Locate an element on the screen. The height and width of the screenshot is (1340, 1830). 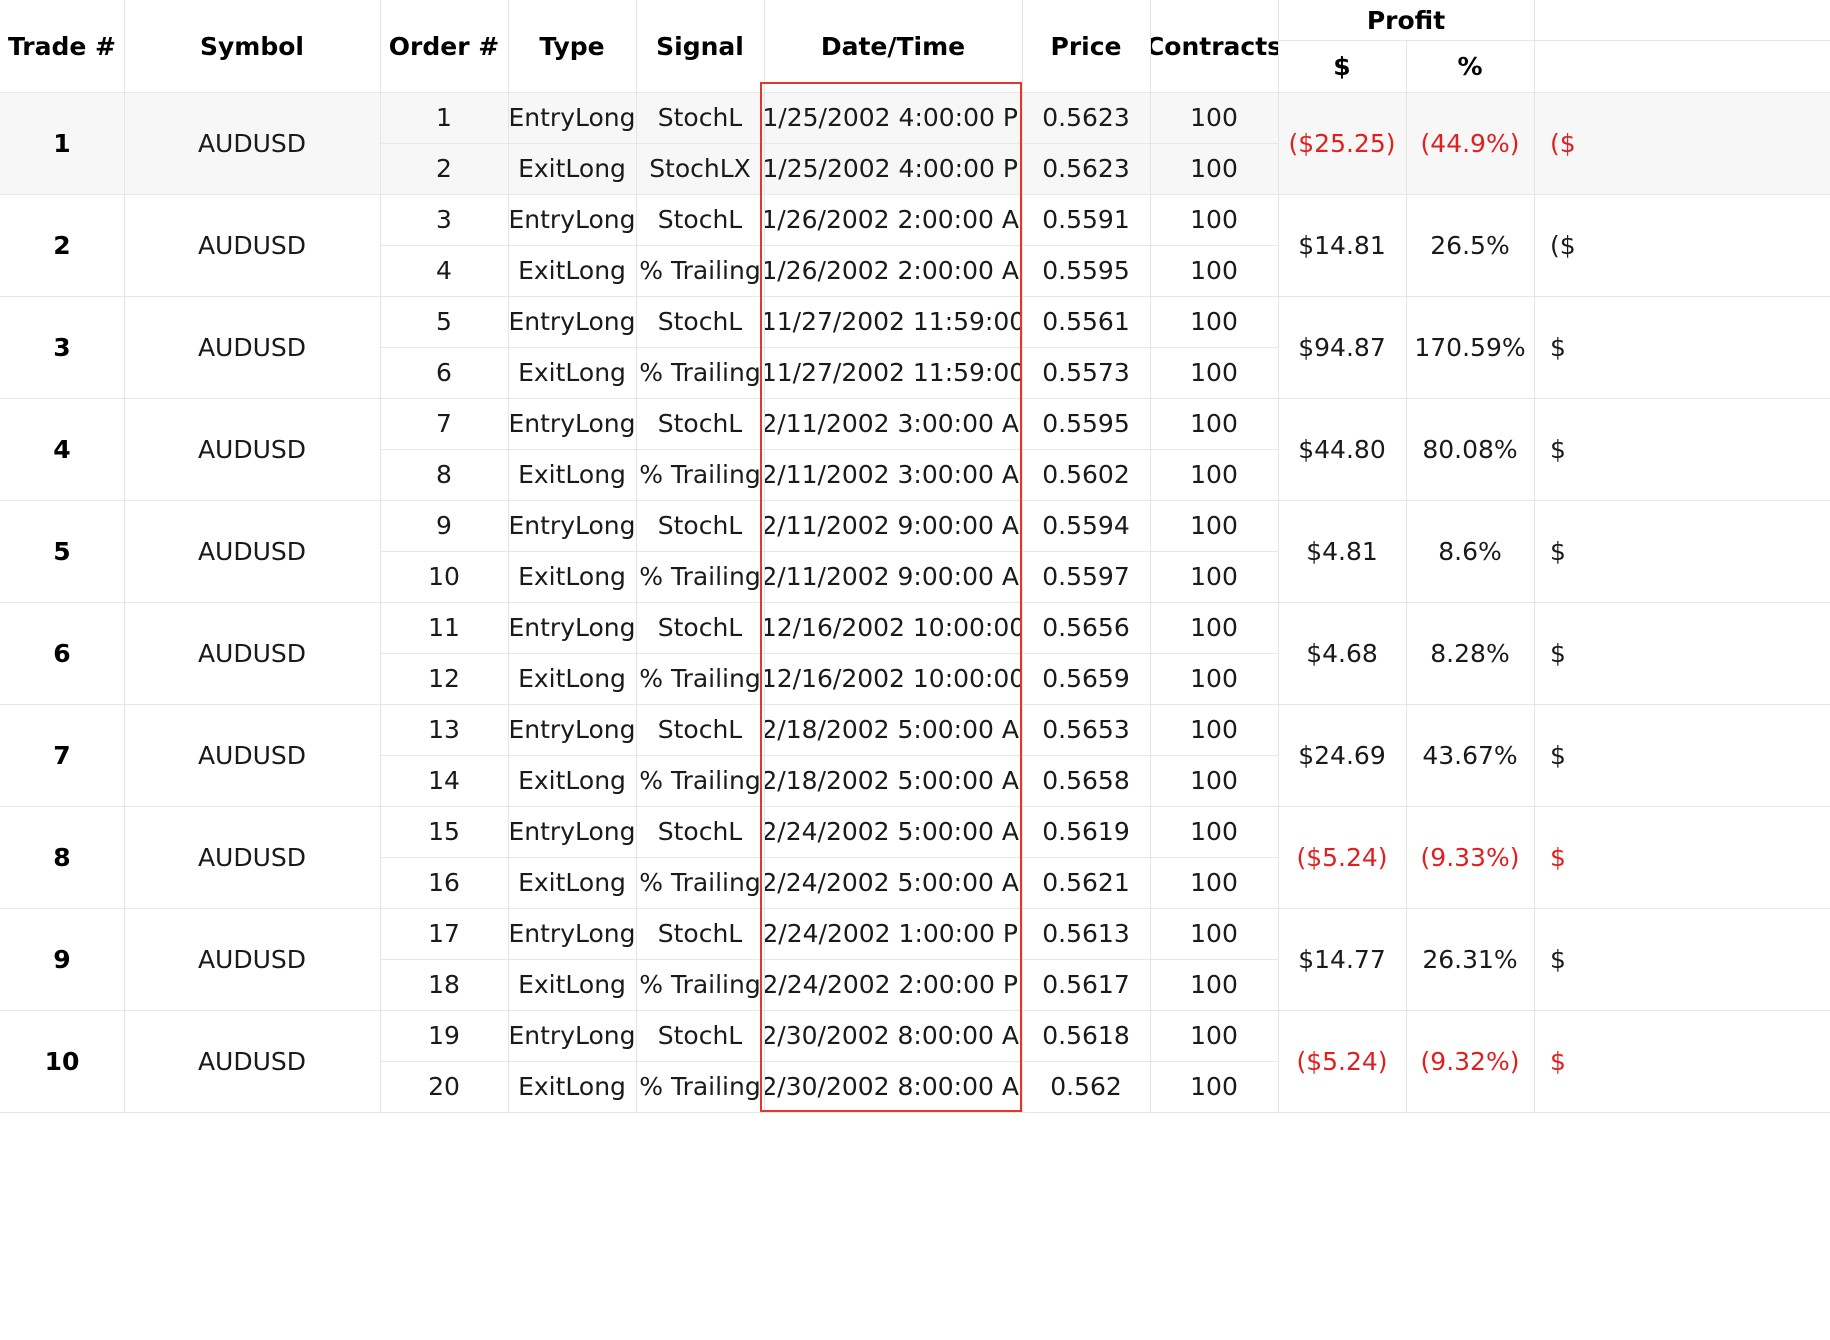
trade-number: 9 is located at coordinates (62, 959).